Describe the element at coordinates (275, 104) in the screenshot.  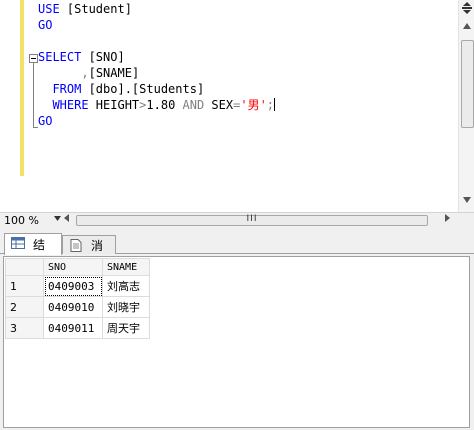
I see `text-cursor` at that location.